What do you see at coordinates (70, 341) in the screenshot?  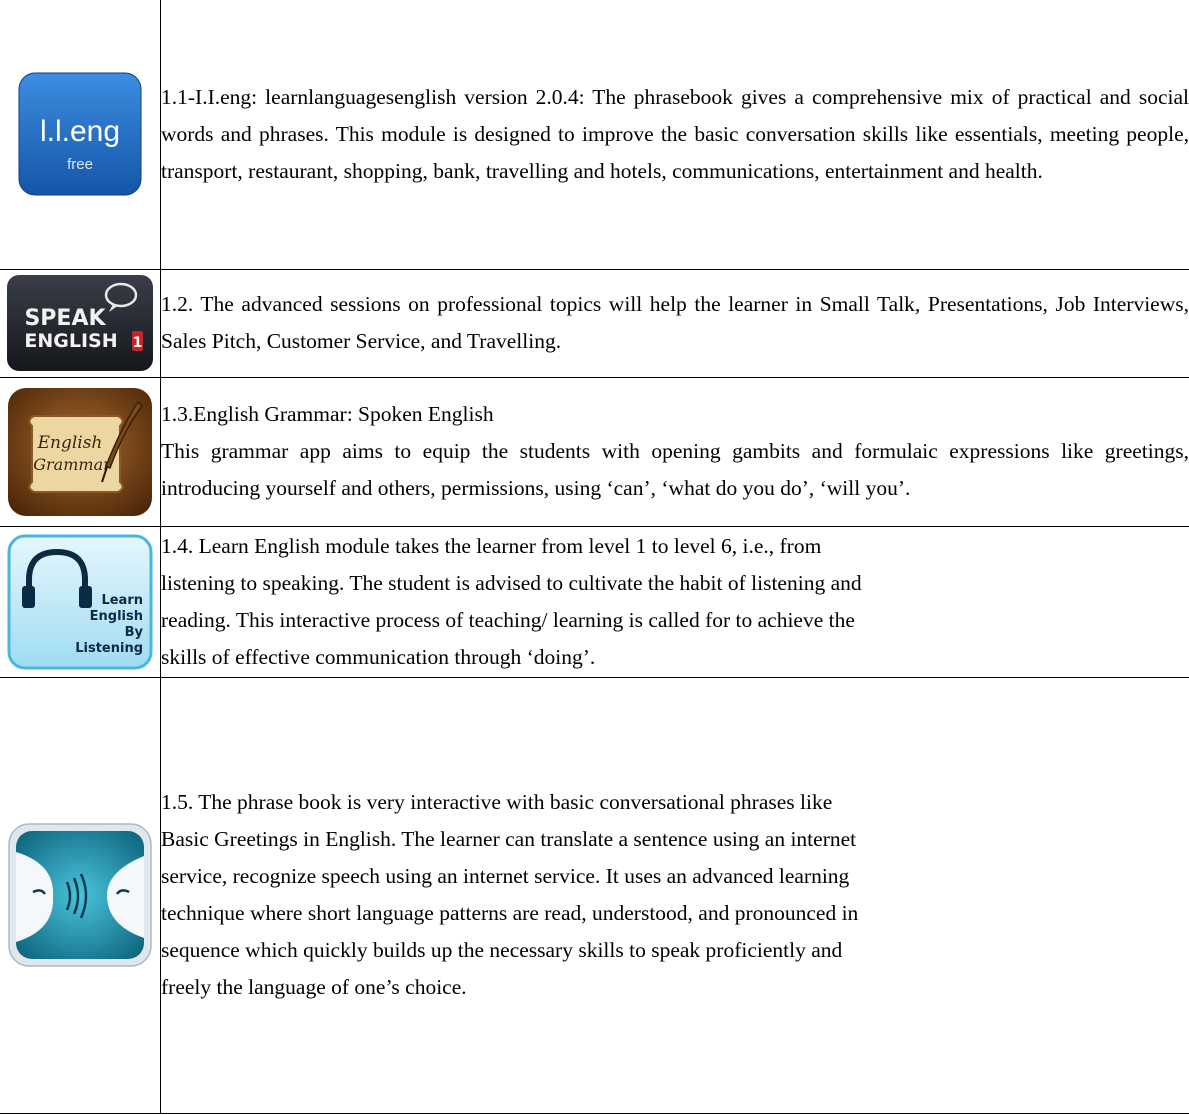 I see `speak-icon-line2: ENGLISH` at bounding box center [70, 341].